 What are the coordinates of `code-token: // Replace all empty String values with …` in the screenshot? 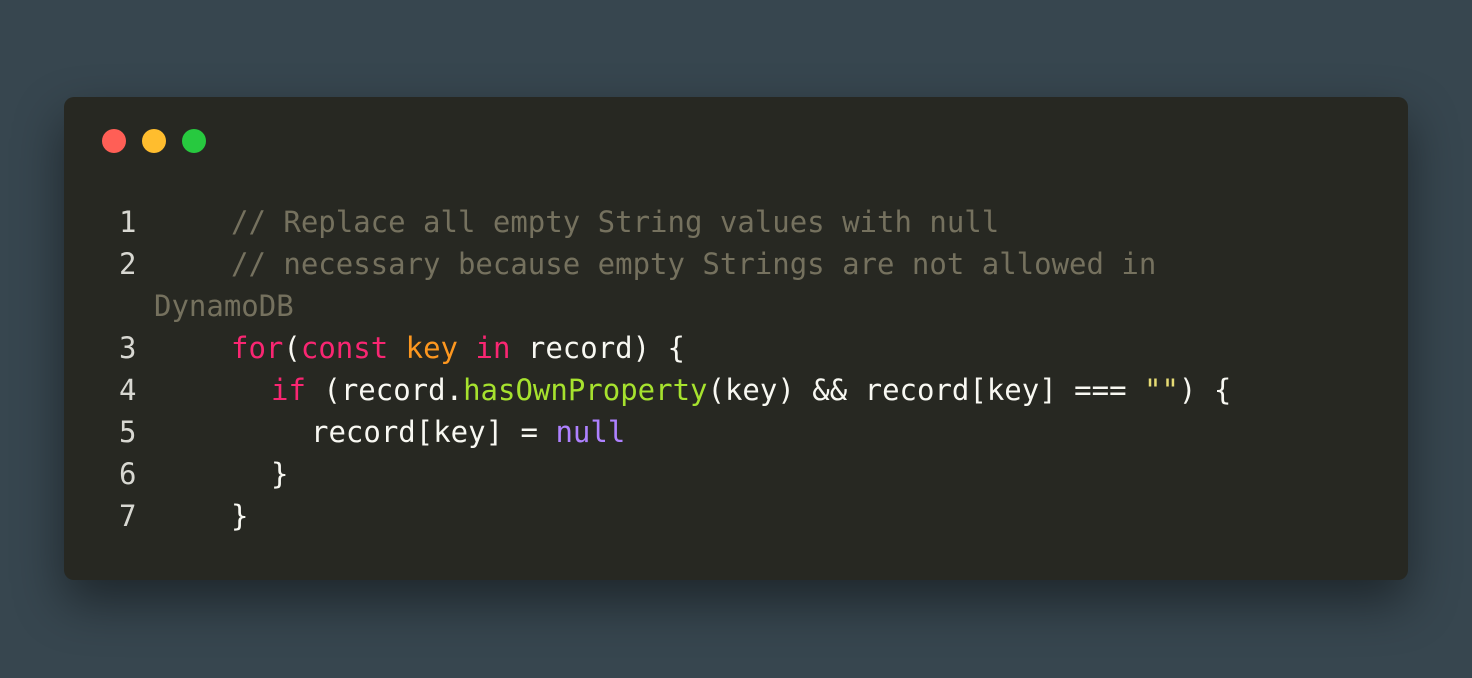 It's located at (615, 222).